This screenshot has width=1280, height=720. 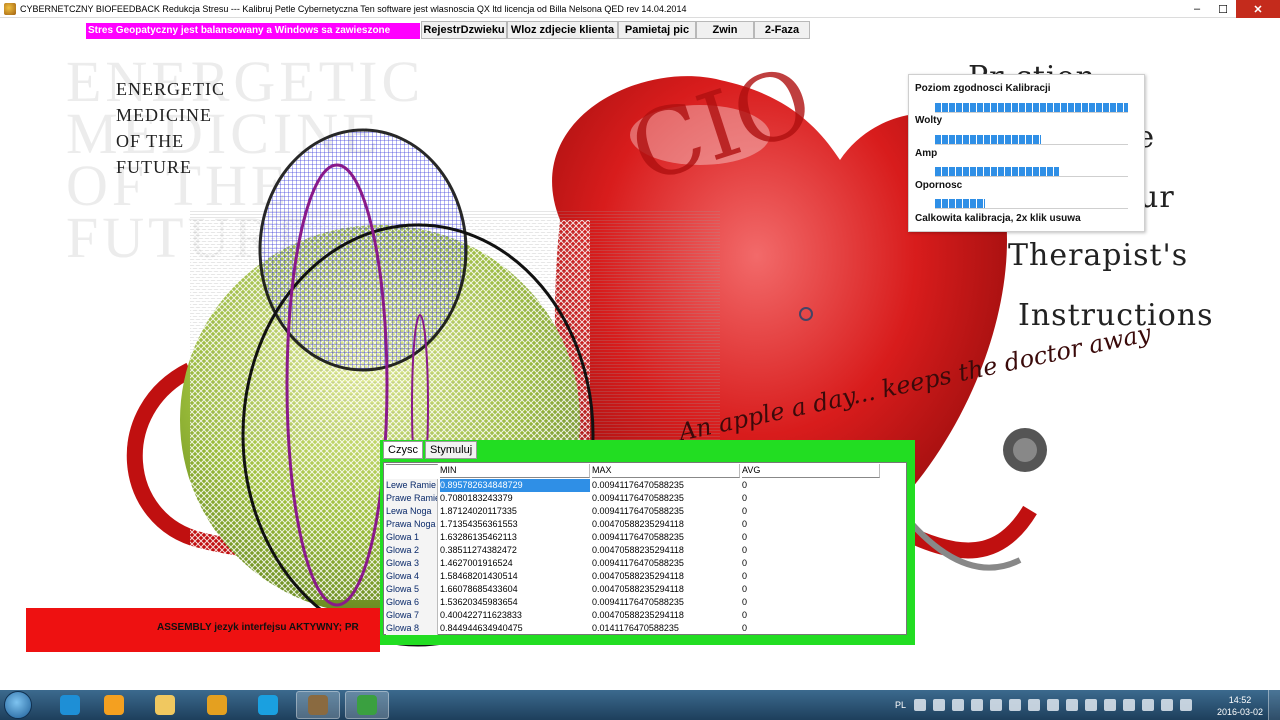 What do you see at coordinates (70, 705) in the screenshot?
I see `ie-icon` at bounding box center [70, 705].